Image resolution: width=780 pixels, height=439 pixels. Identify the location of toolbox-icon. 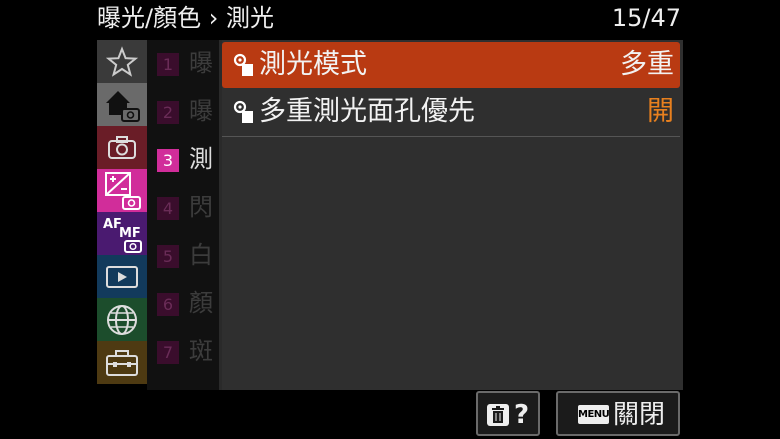
(122, 362).